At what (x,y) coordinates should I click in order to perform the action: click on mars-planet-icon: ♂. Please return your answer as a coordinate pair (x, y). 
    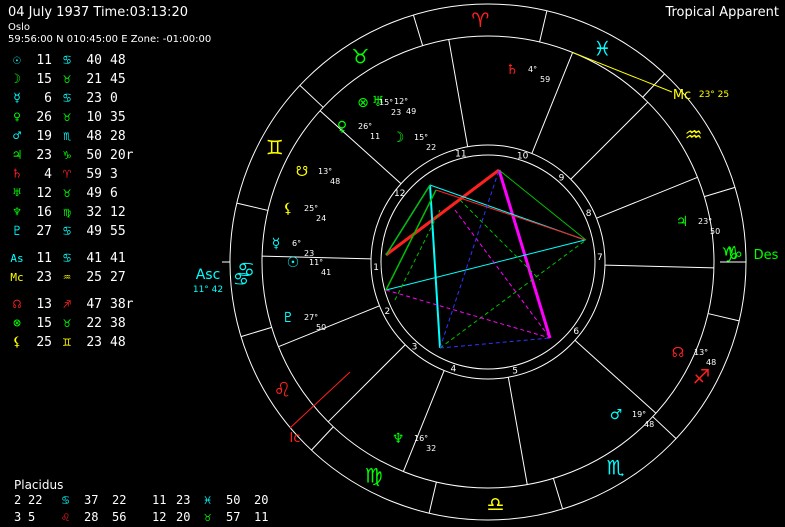
    Looking at the image, I should click on (616, 415).